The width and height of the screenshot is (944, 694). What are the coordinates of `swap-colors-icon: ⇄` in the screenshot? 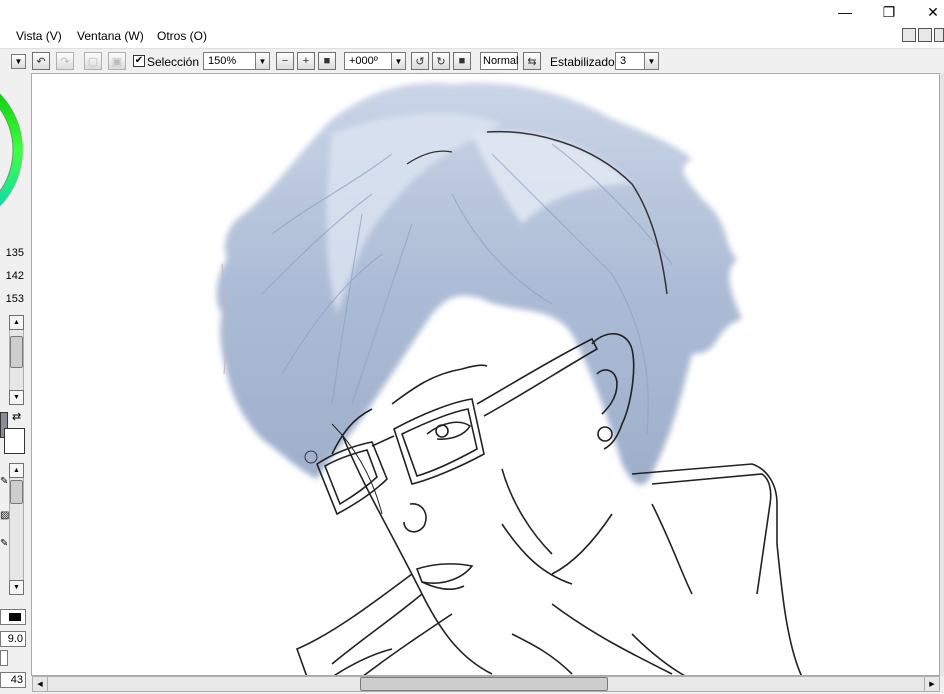 It's located at (16, 416).